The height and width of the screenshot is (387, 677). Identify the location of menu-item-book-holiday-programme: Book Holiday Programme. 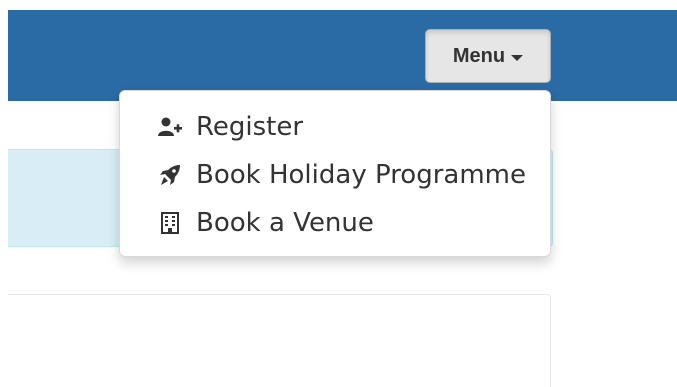
(335, 175).